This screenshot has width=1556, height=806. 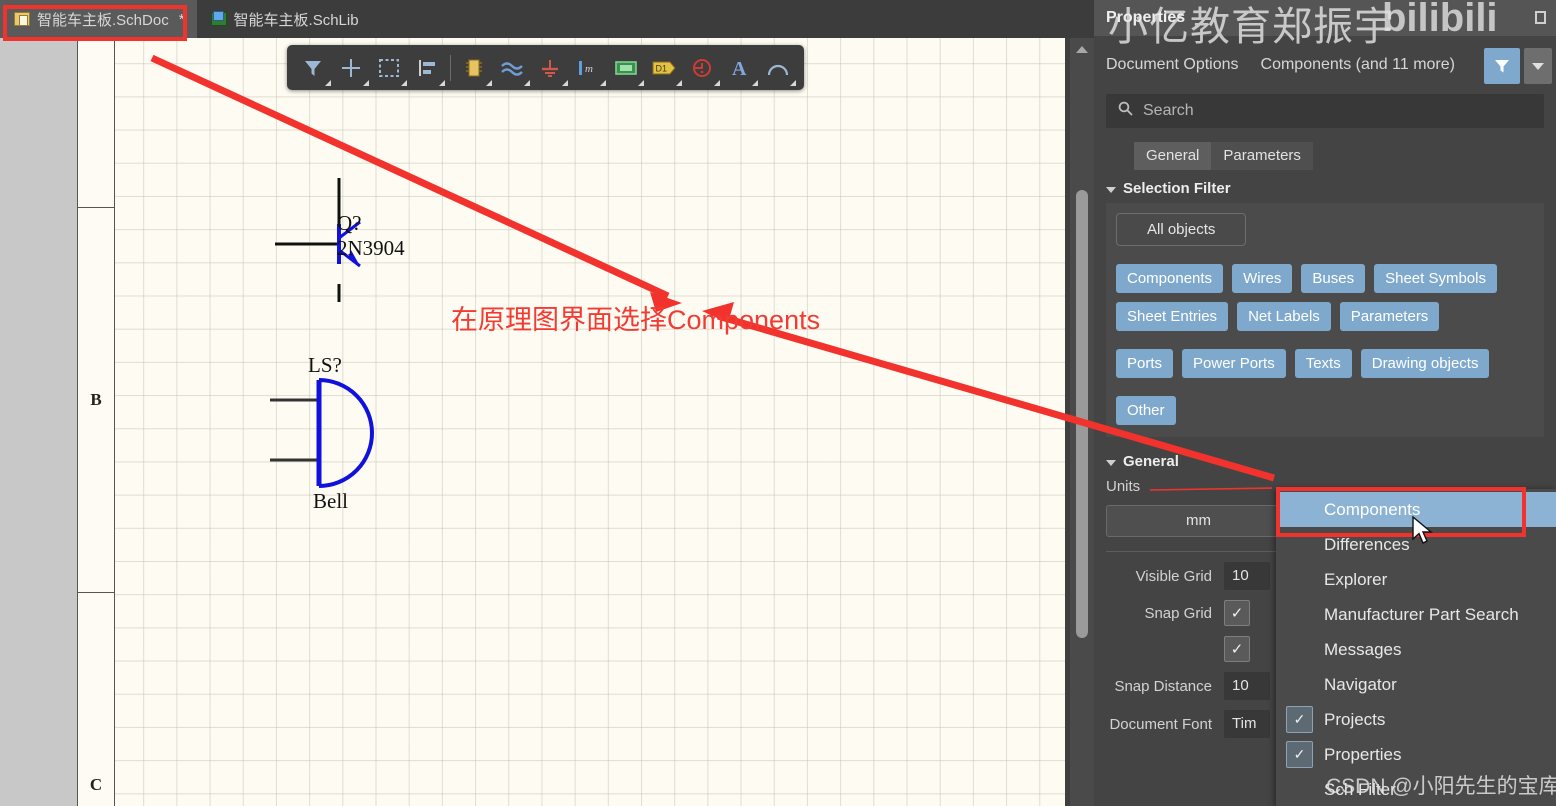 I want to click on place-component-icon, so click(x=474, y=68).